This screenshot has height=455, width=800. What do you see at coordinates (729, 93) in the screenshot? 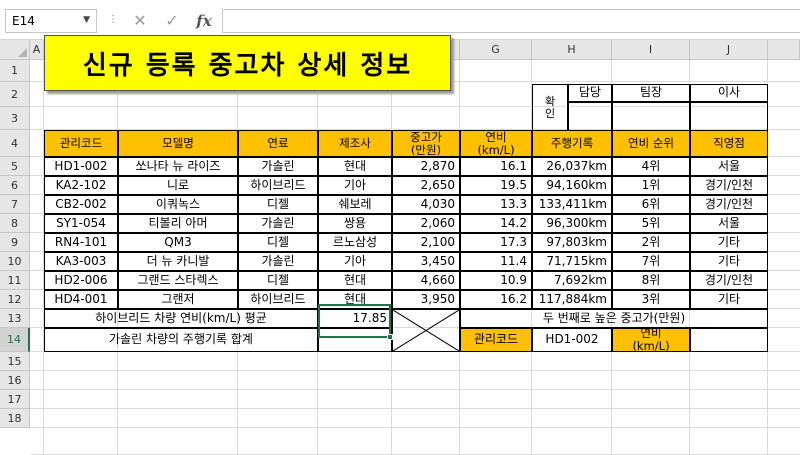
I see `approval-header: 이사` at bounding box center [729, 93].